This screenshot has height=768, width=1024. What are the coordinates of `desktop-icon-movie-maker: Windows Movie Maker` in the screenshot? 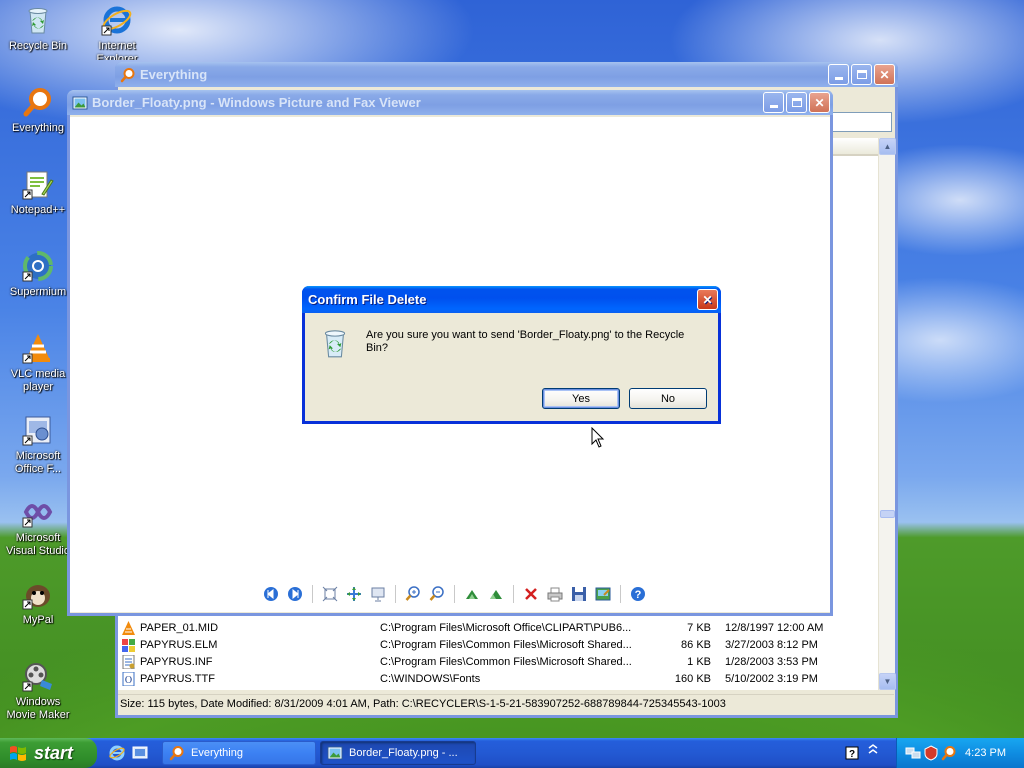 It's located at (38, 691).